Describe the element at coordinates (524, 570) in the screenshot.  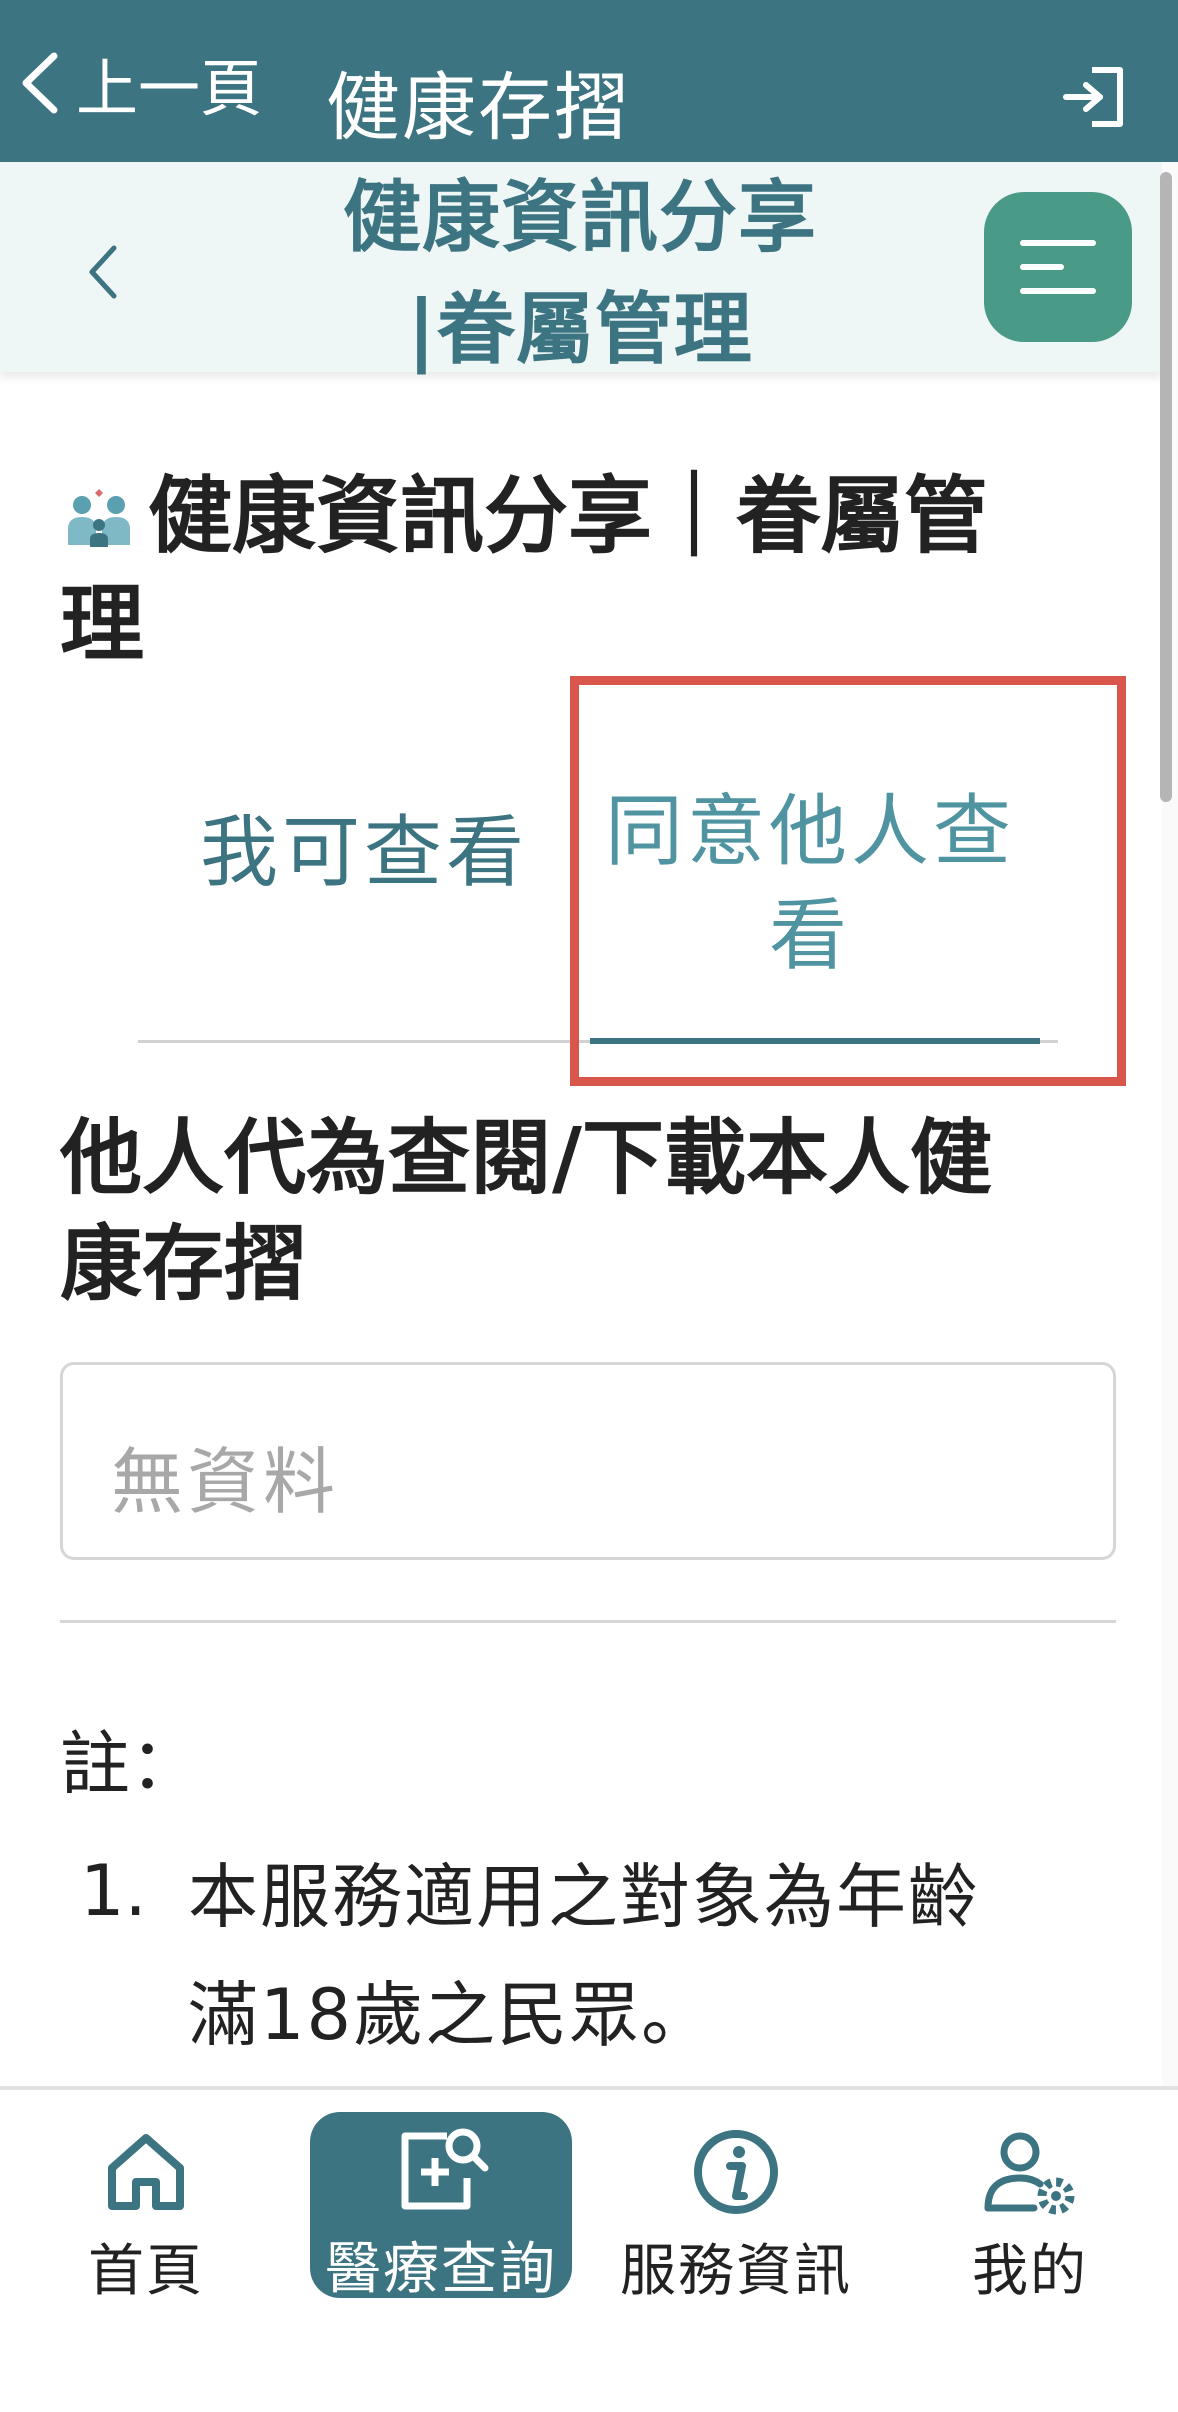
I see `page-title: 健康資訊分享｜眷屬管 理` at that location.